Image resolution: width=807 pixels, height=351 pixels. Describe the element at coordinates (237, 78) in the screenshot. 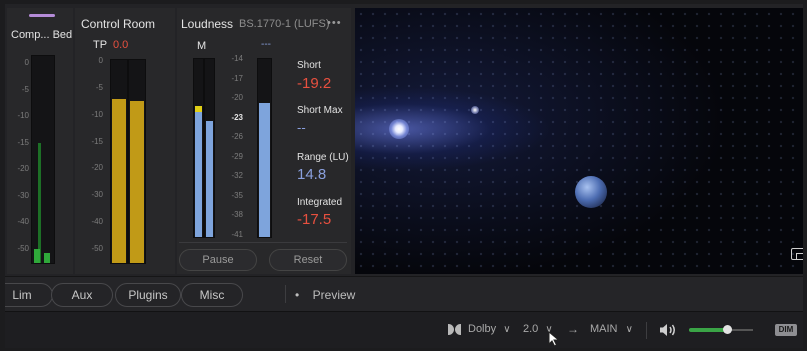

I see `loudness-scale-tick-label: -17` at that location.